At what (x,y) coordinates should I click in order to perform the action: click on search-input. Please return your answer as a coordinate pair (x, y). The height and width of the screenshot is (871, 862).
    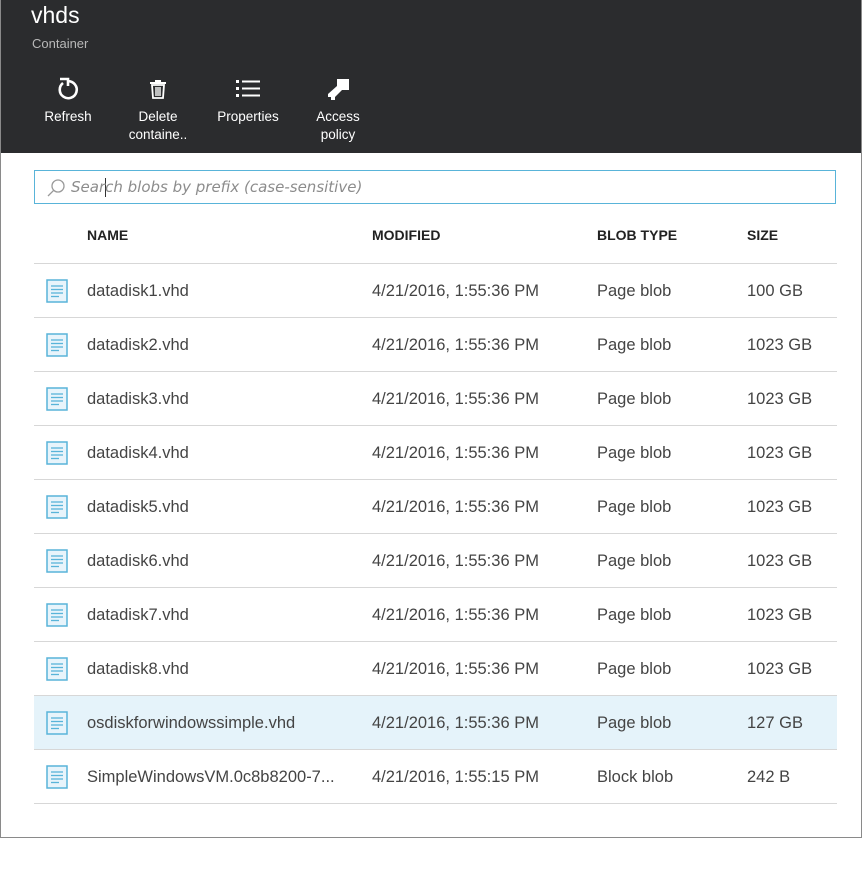
    Looking at the image, I should click on (451, 187).